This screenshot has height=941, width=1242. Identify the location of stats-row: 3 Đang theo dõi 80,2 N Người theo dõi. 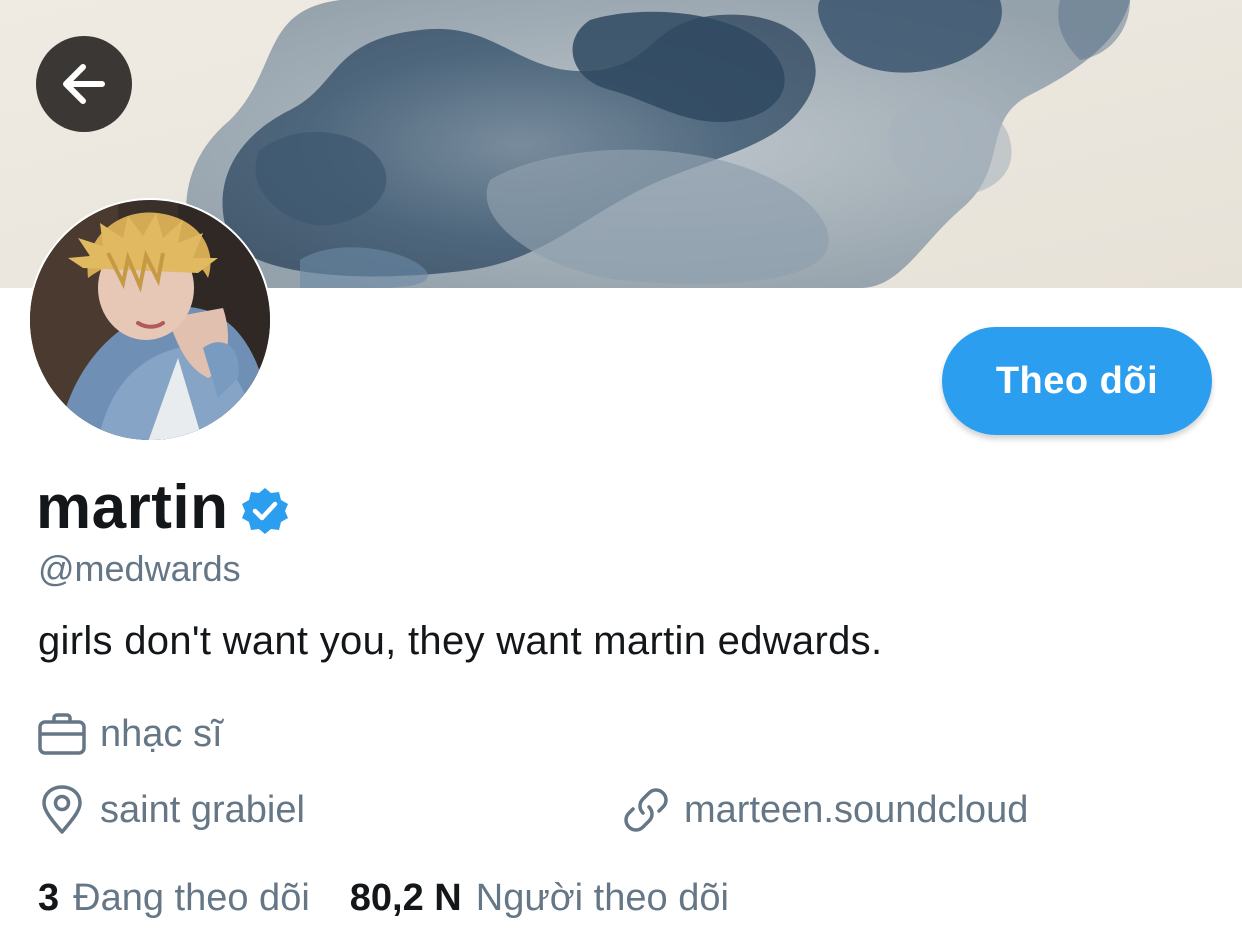
(383, 898).